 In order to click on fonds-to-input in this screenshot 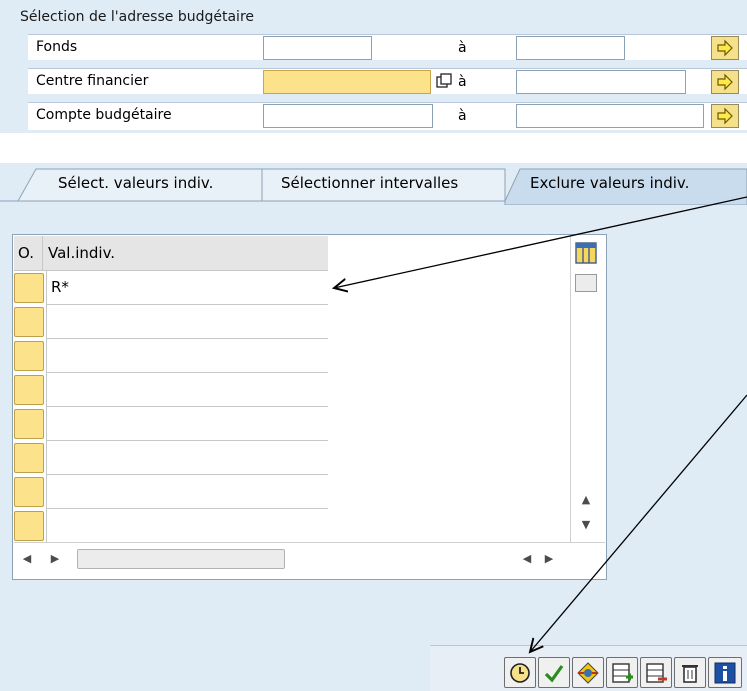, I will do `click(570, 48)`.